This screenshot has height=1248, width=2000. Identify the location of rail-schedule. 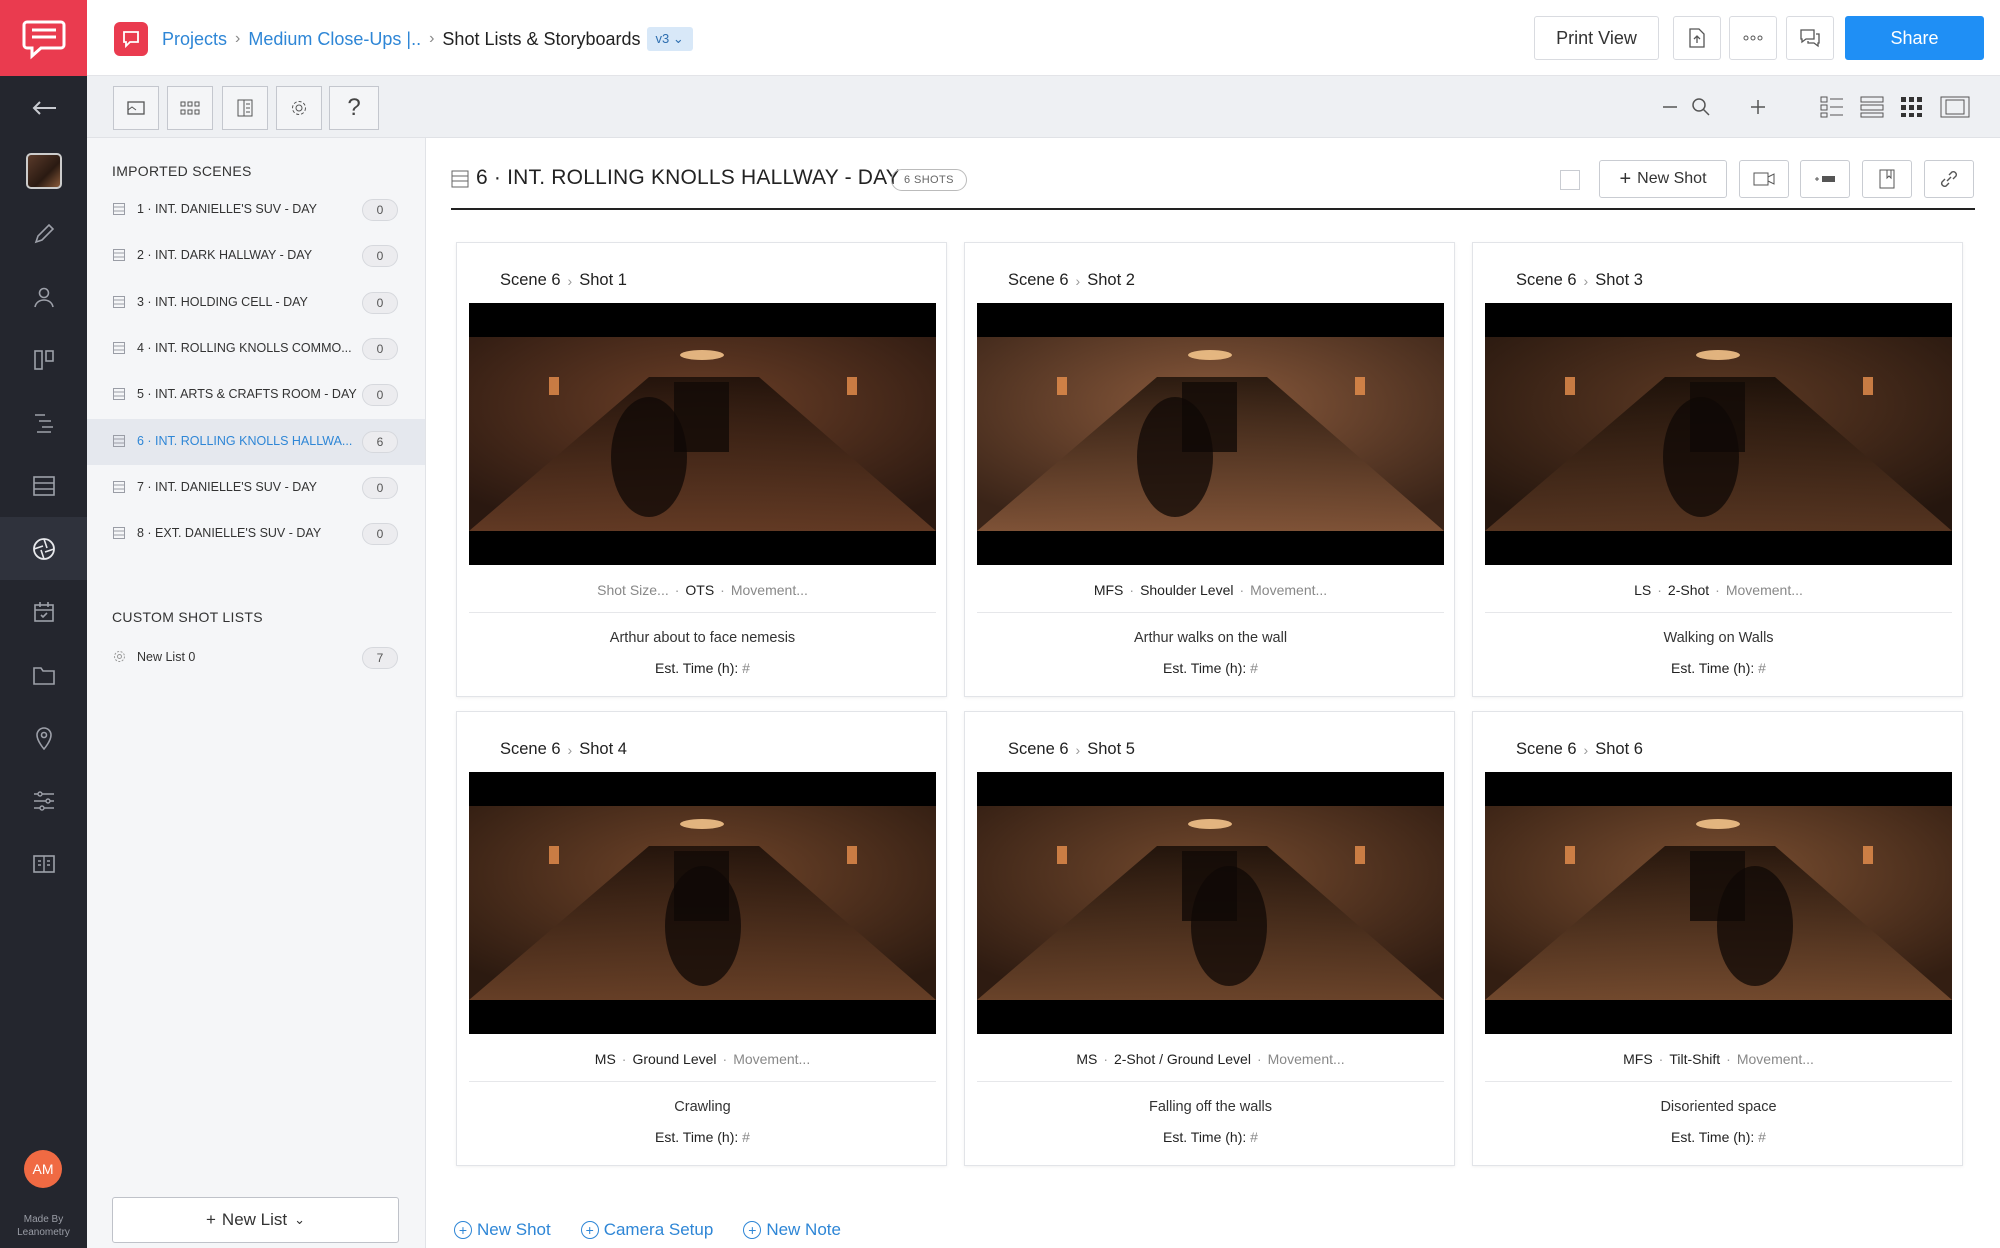
(43, 422).